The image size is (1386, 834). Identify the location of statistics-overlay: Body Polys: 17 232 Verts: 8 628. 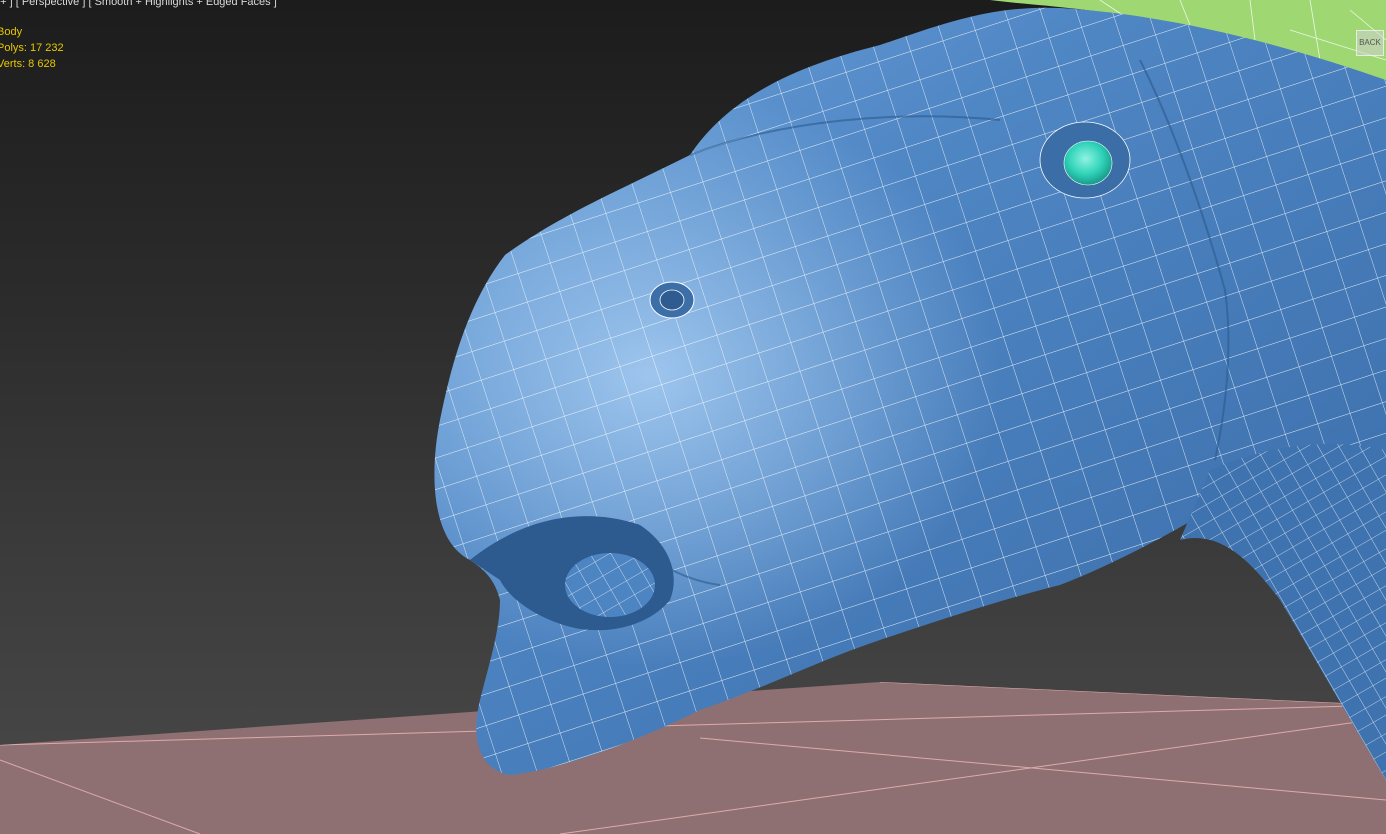
(32, 48).